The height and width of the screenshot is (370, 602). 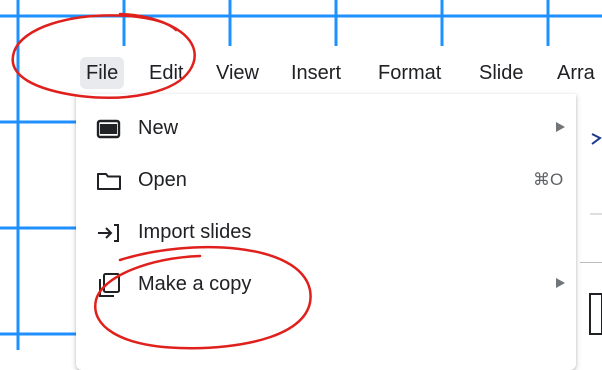 I want to click on menu-file: File, so click(x=102, y=73).